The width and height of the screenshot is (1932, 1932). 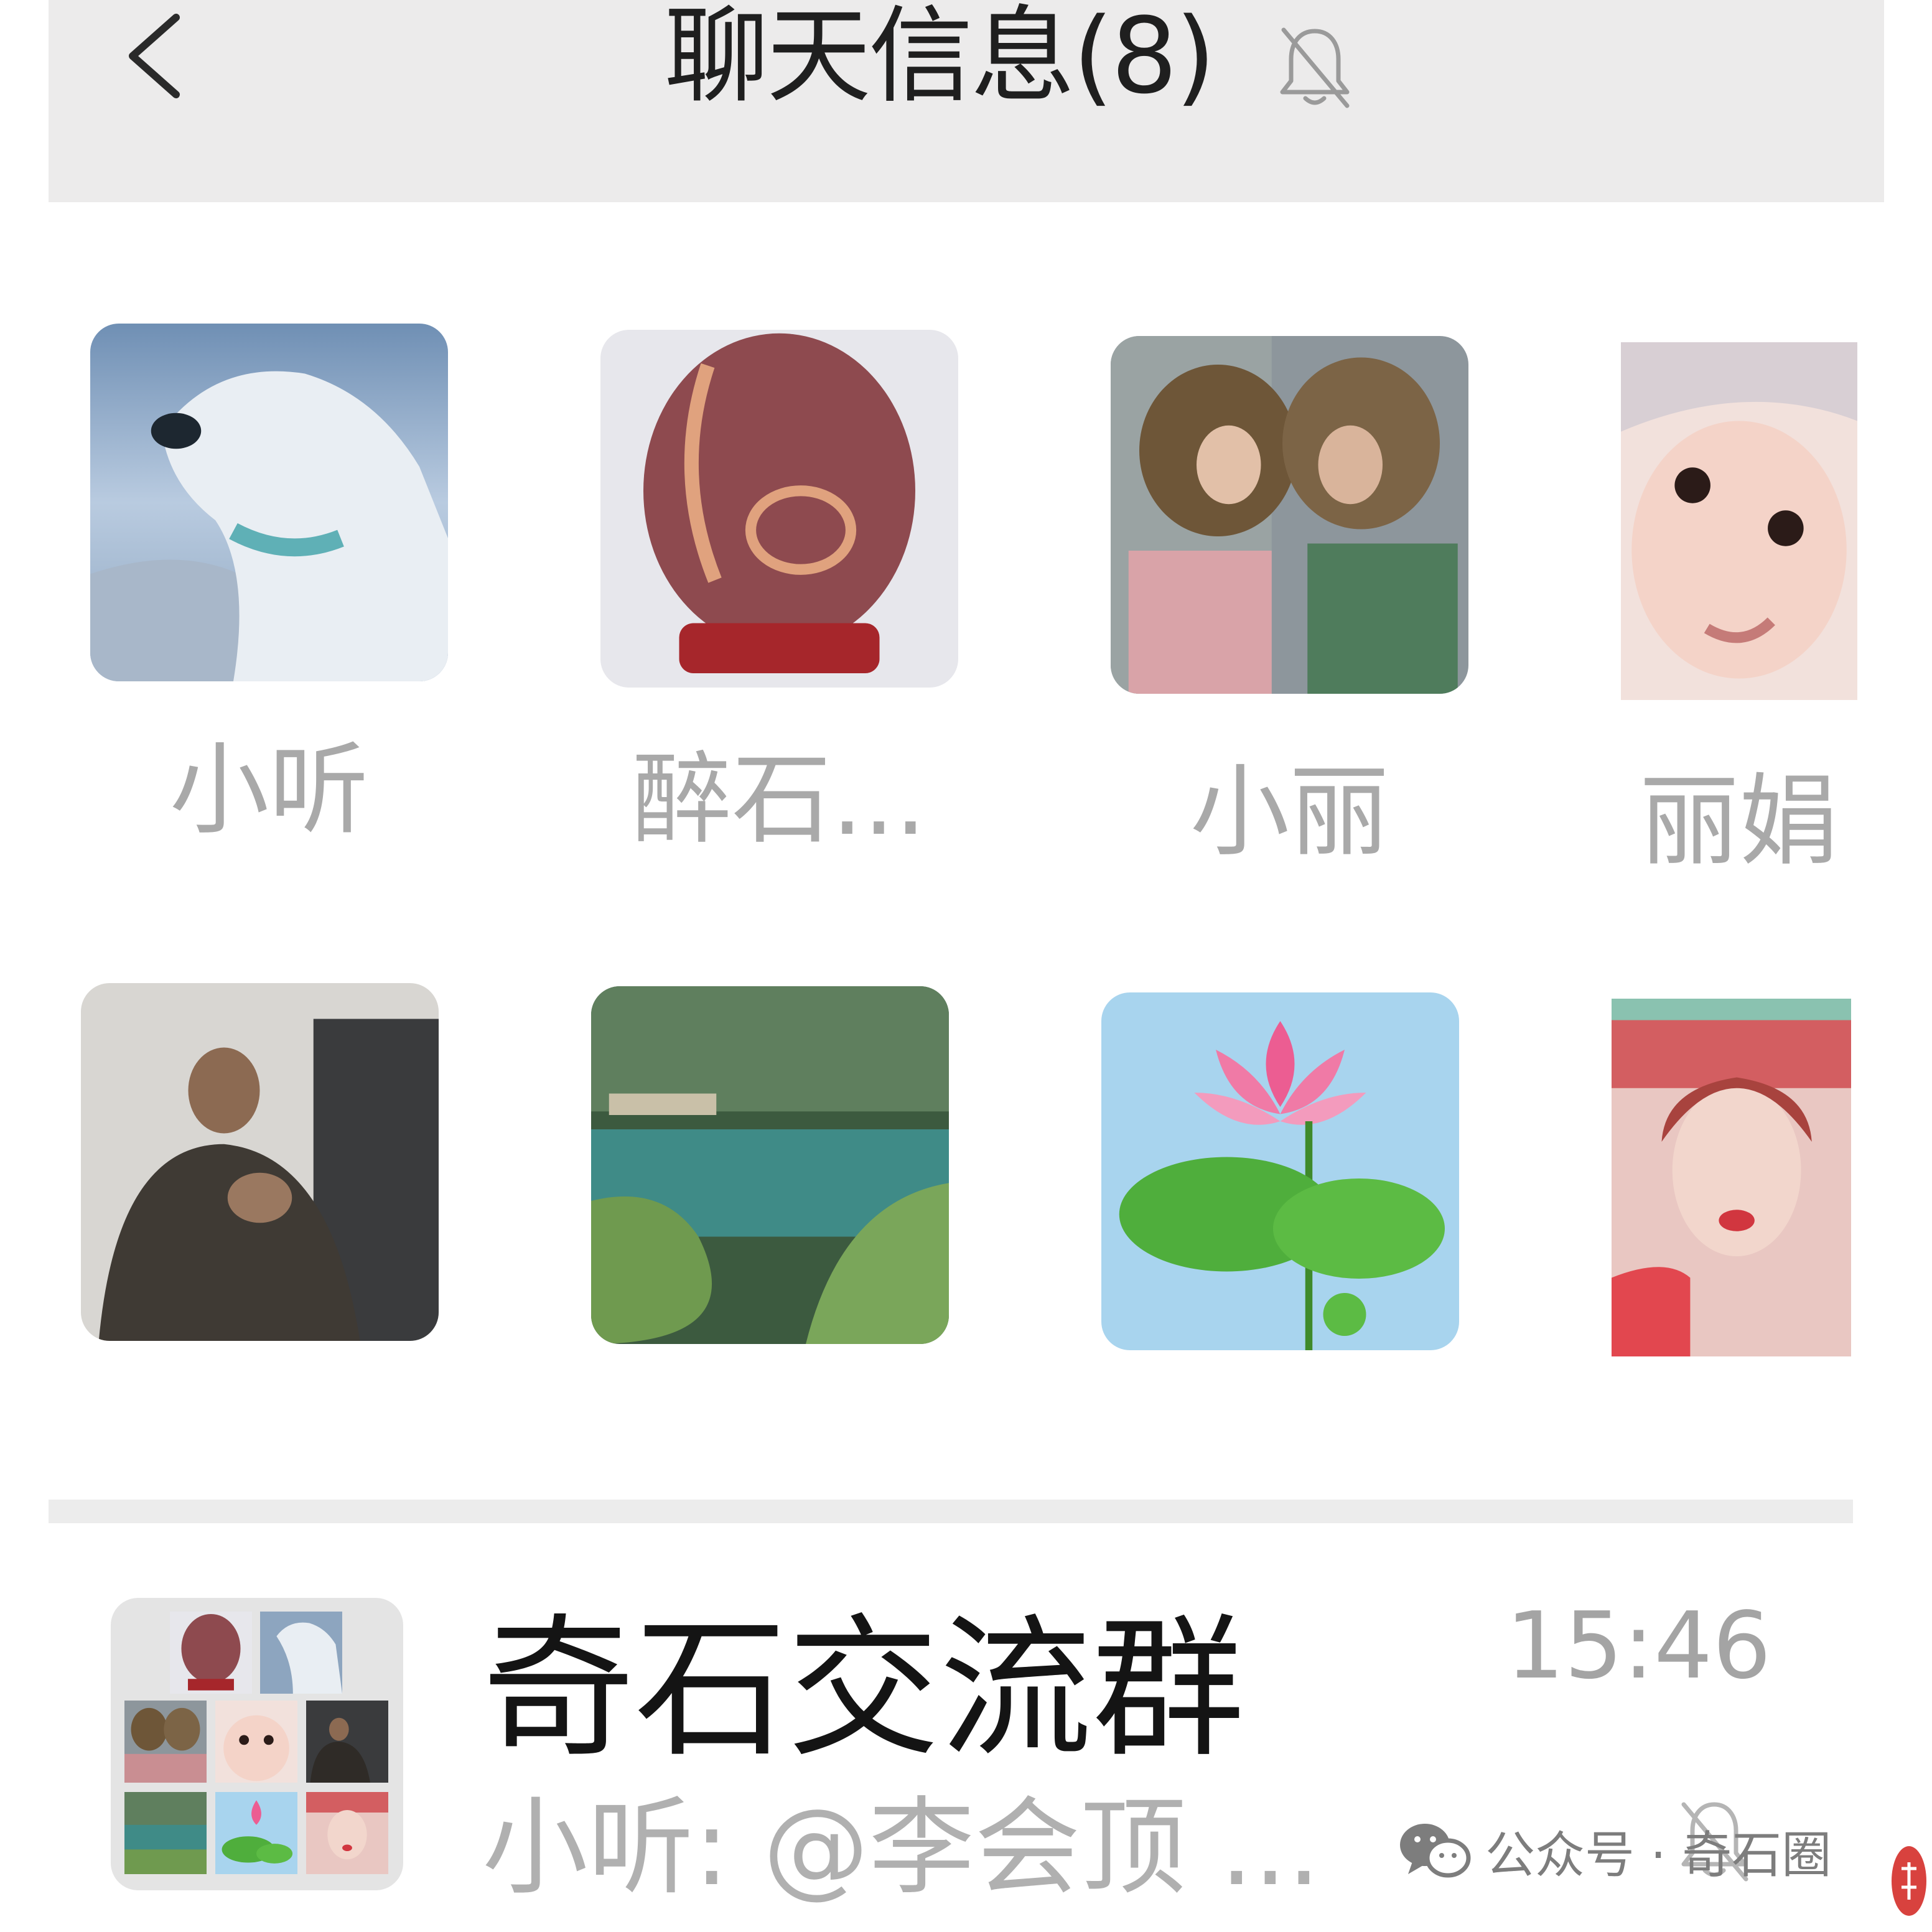 I want to click on section-divider, so click(x=951, y=1511).